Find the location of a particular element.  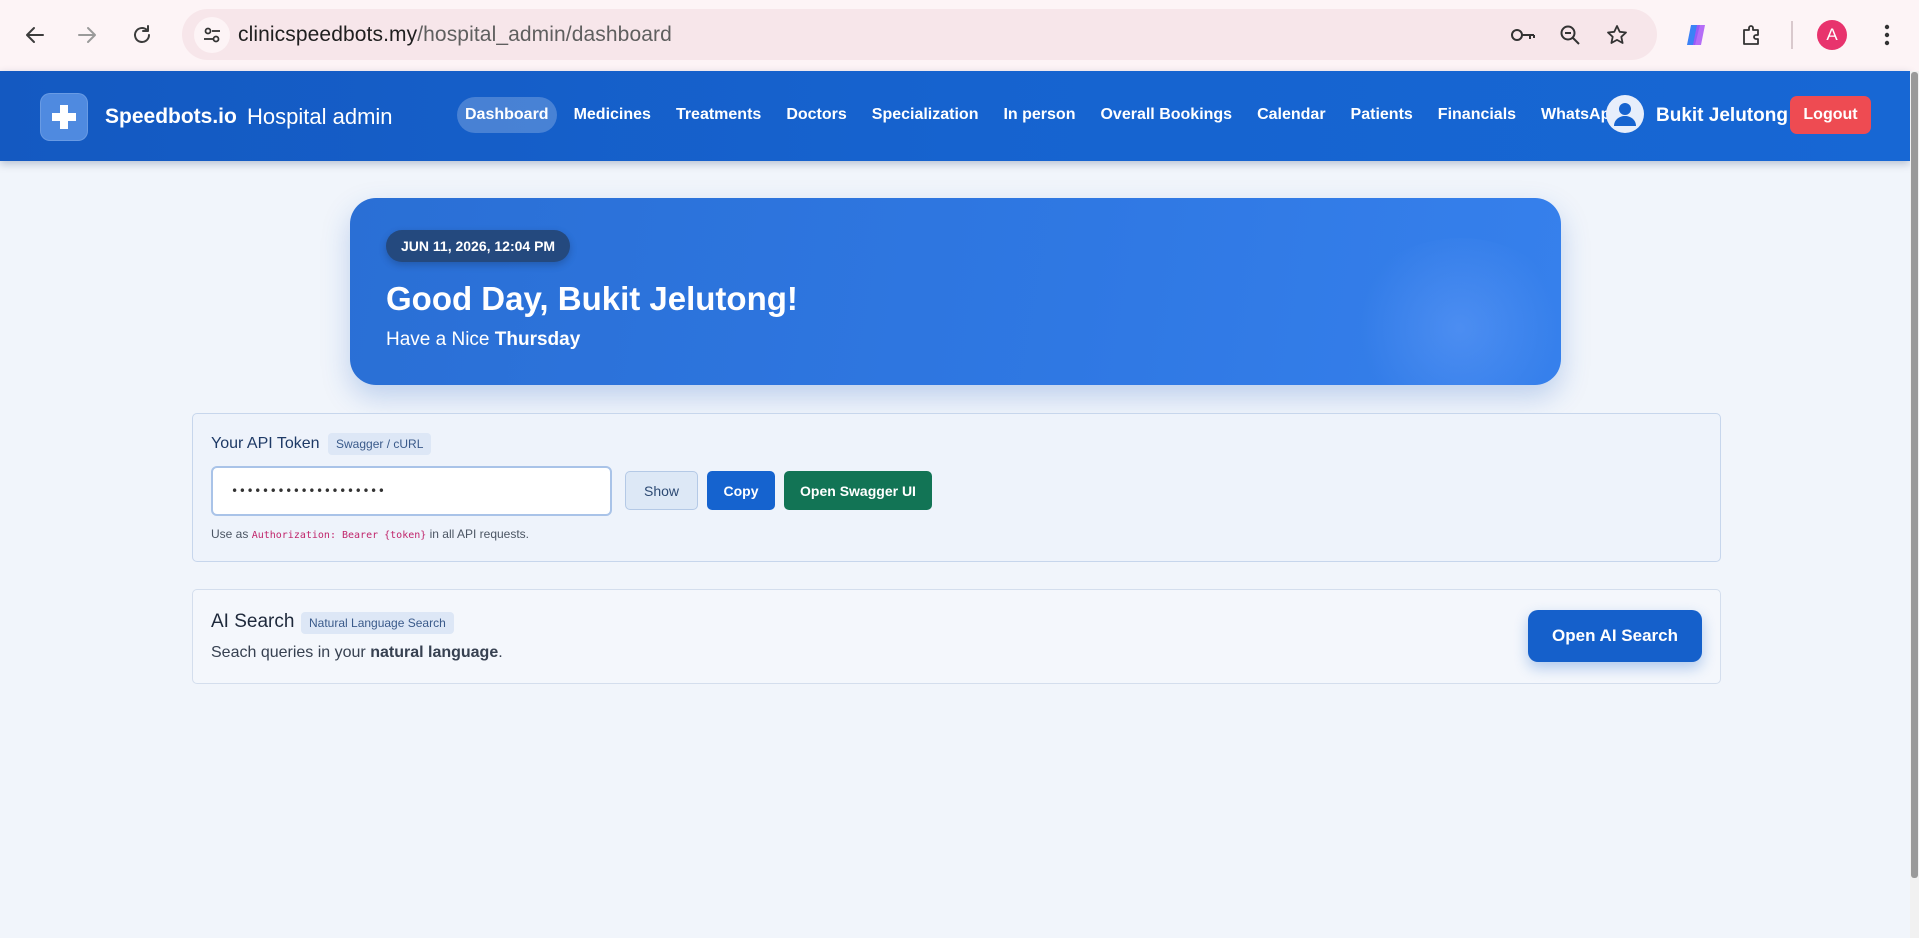

open-ai-search-button: Open AI Search is located at coordinates (1615, 636).